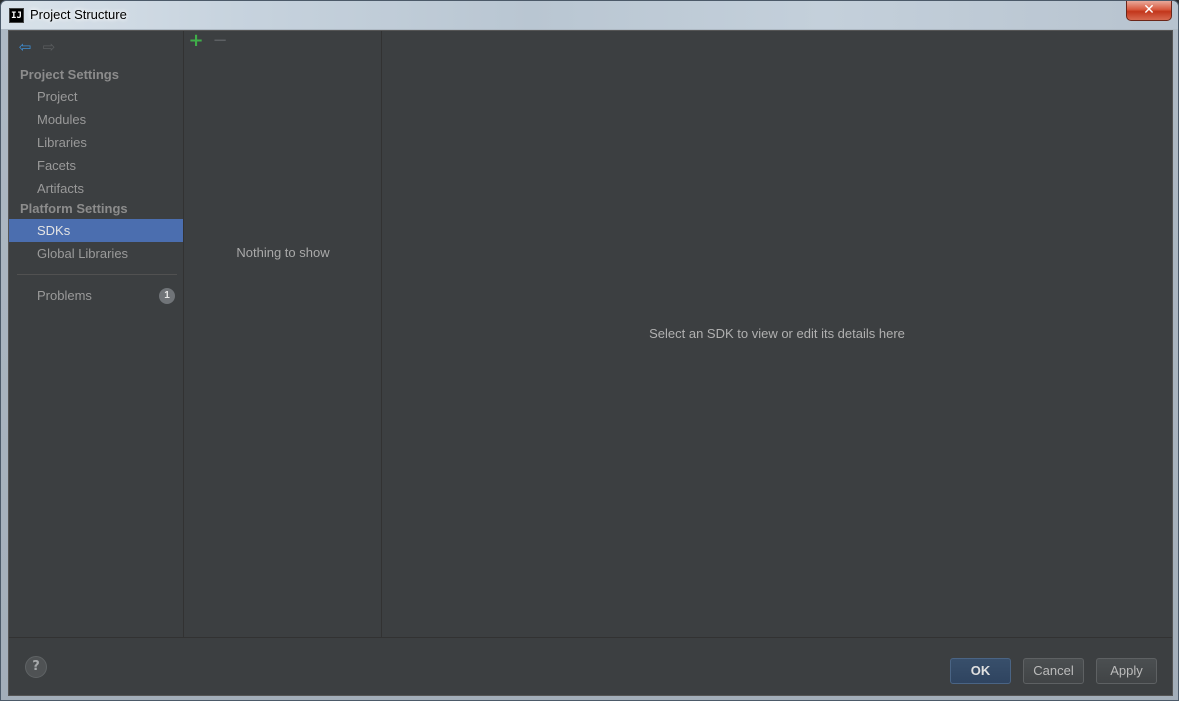  I want to click on sidebar-item-modules: Modules, so click(96, 119).